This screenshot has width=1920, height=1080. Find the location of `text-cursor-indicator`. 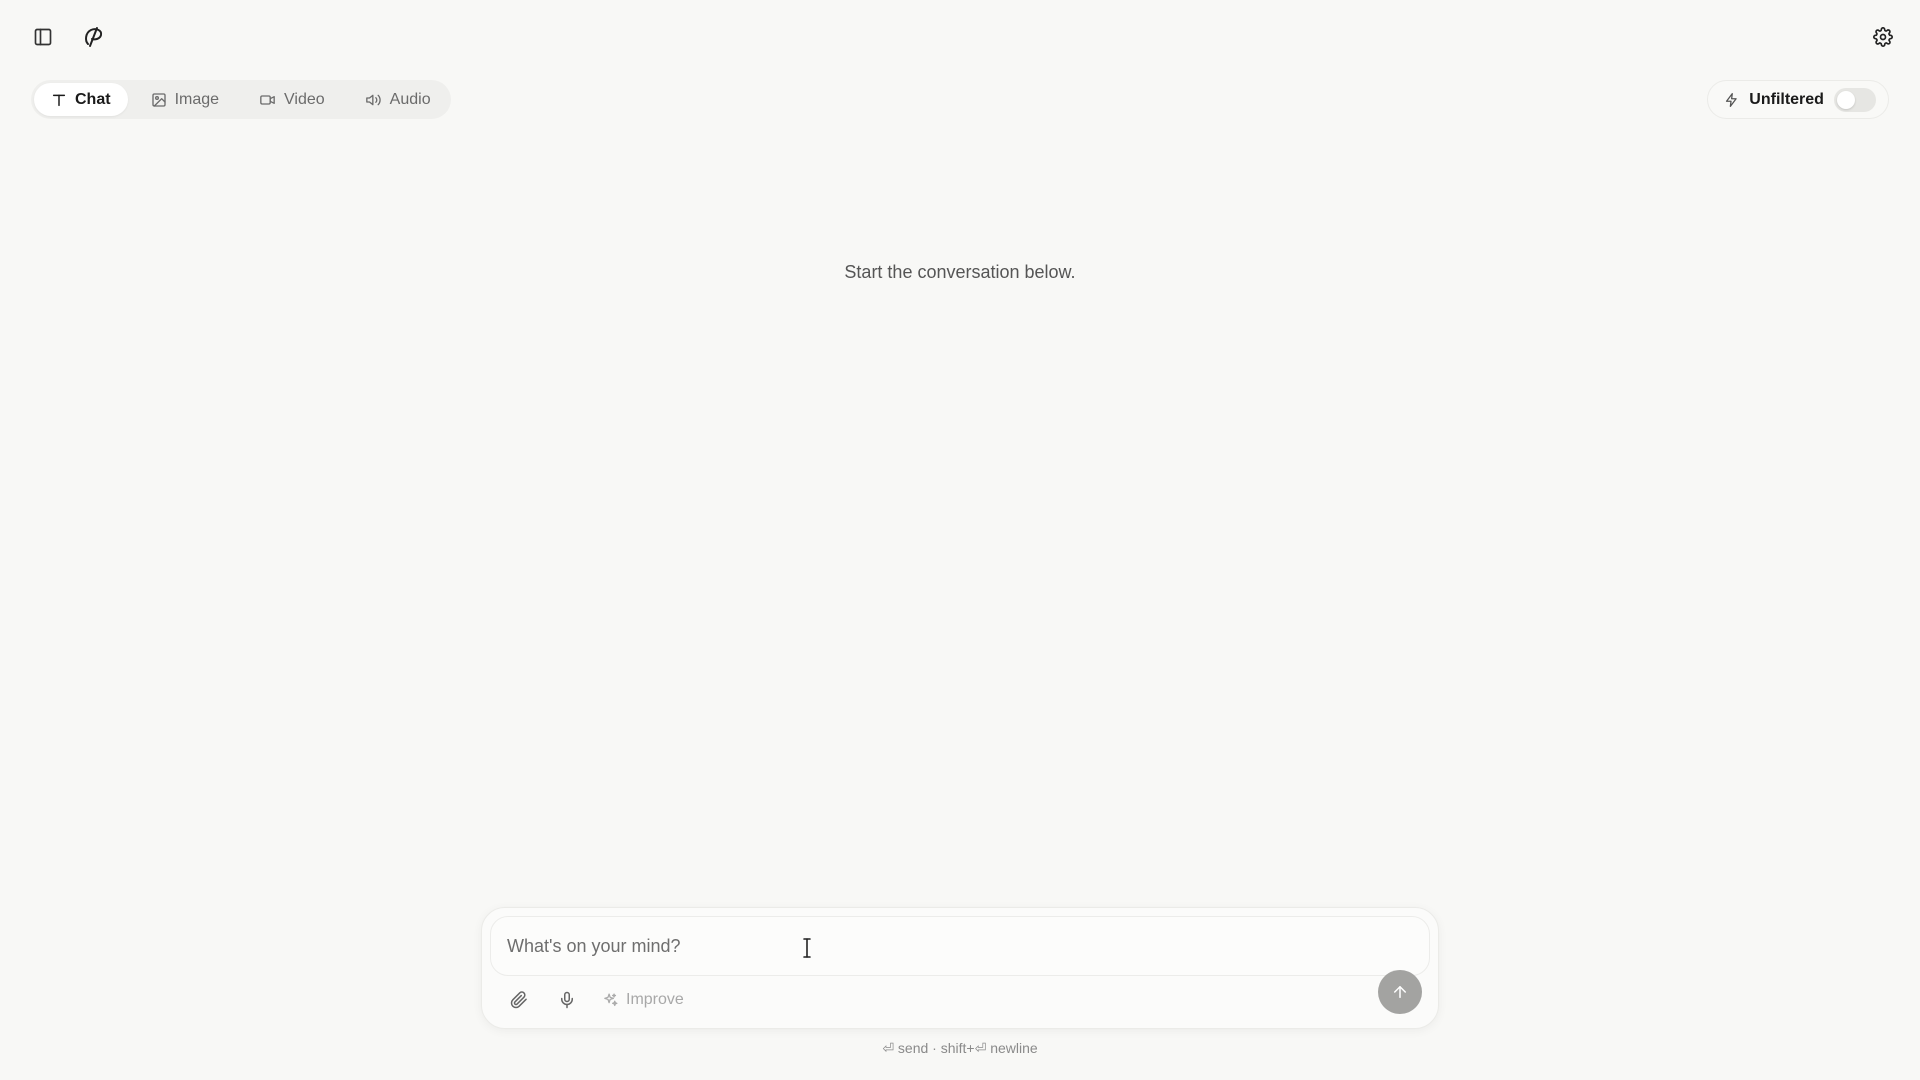

text-cursor-indicator is located at coordinates (807, 948).